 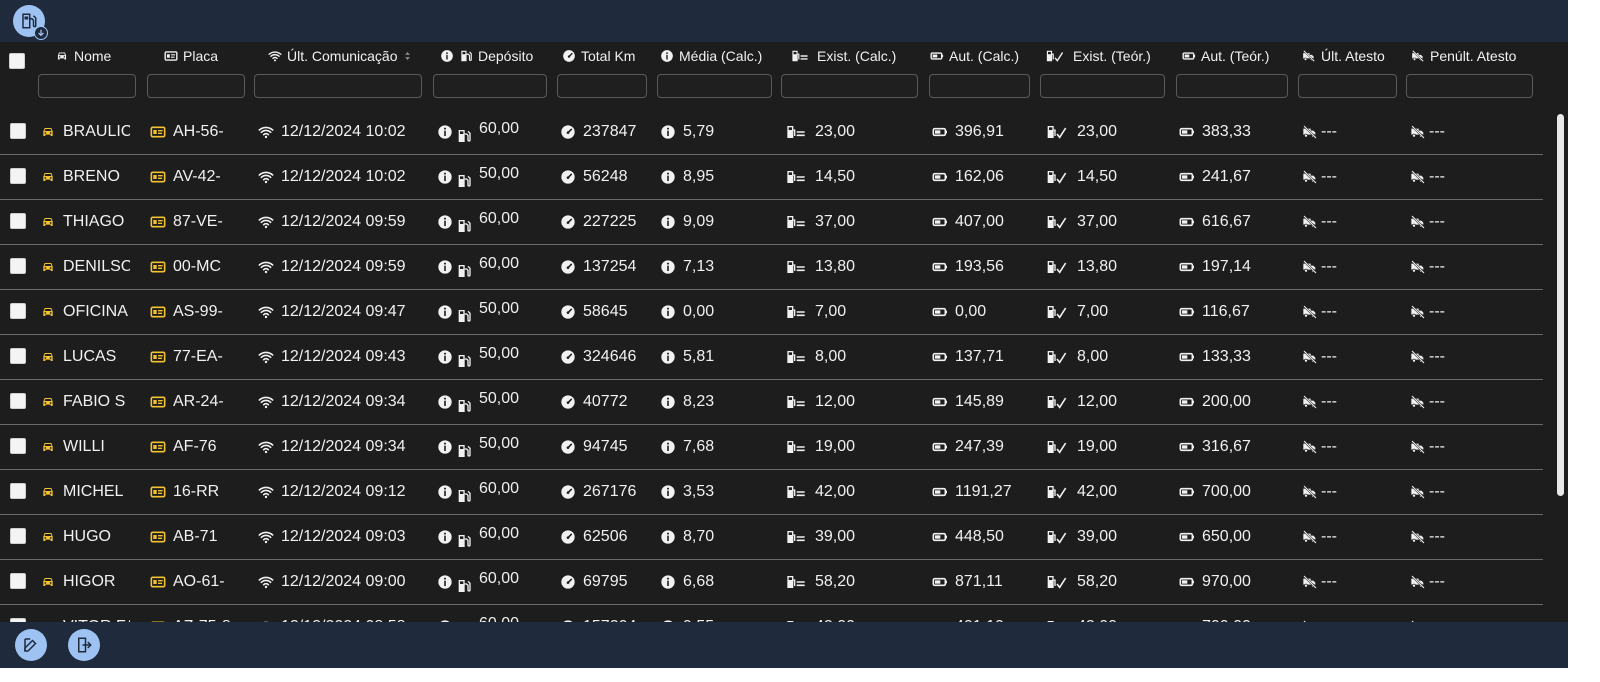 What do you see at coordinates (699, 311) in the screenshot?
I see `average: 0,00` at bounding box center [699, 311].